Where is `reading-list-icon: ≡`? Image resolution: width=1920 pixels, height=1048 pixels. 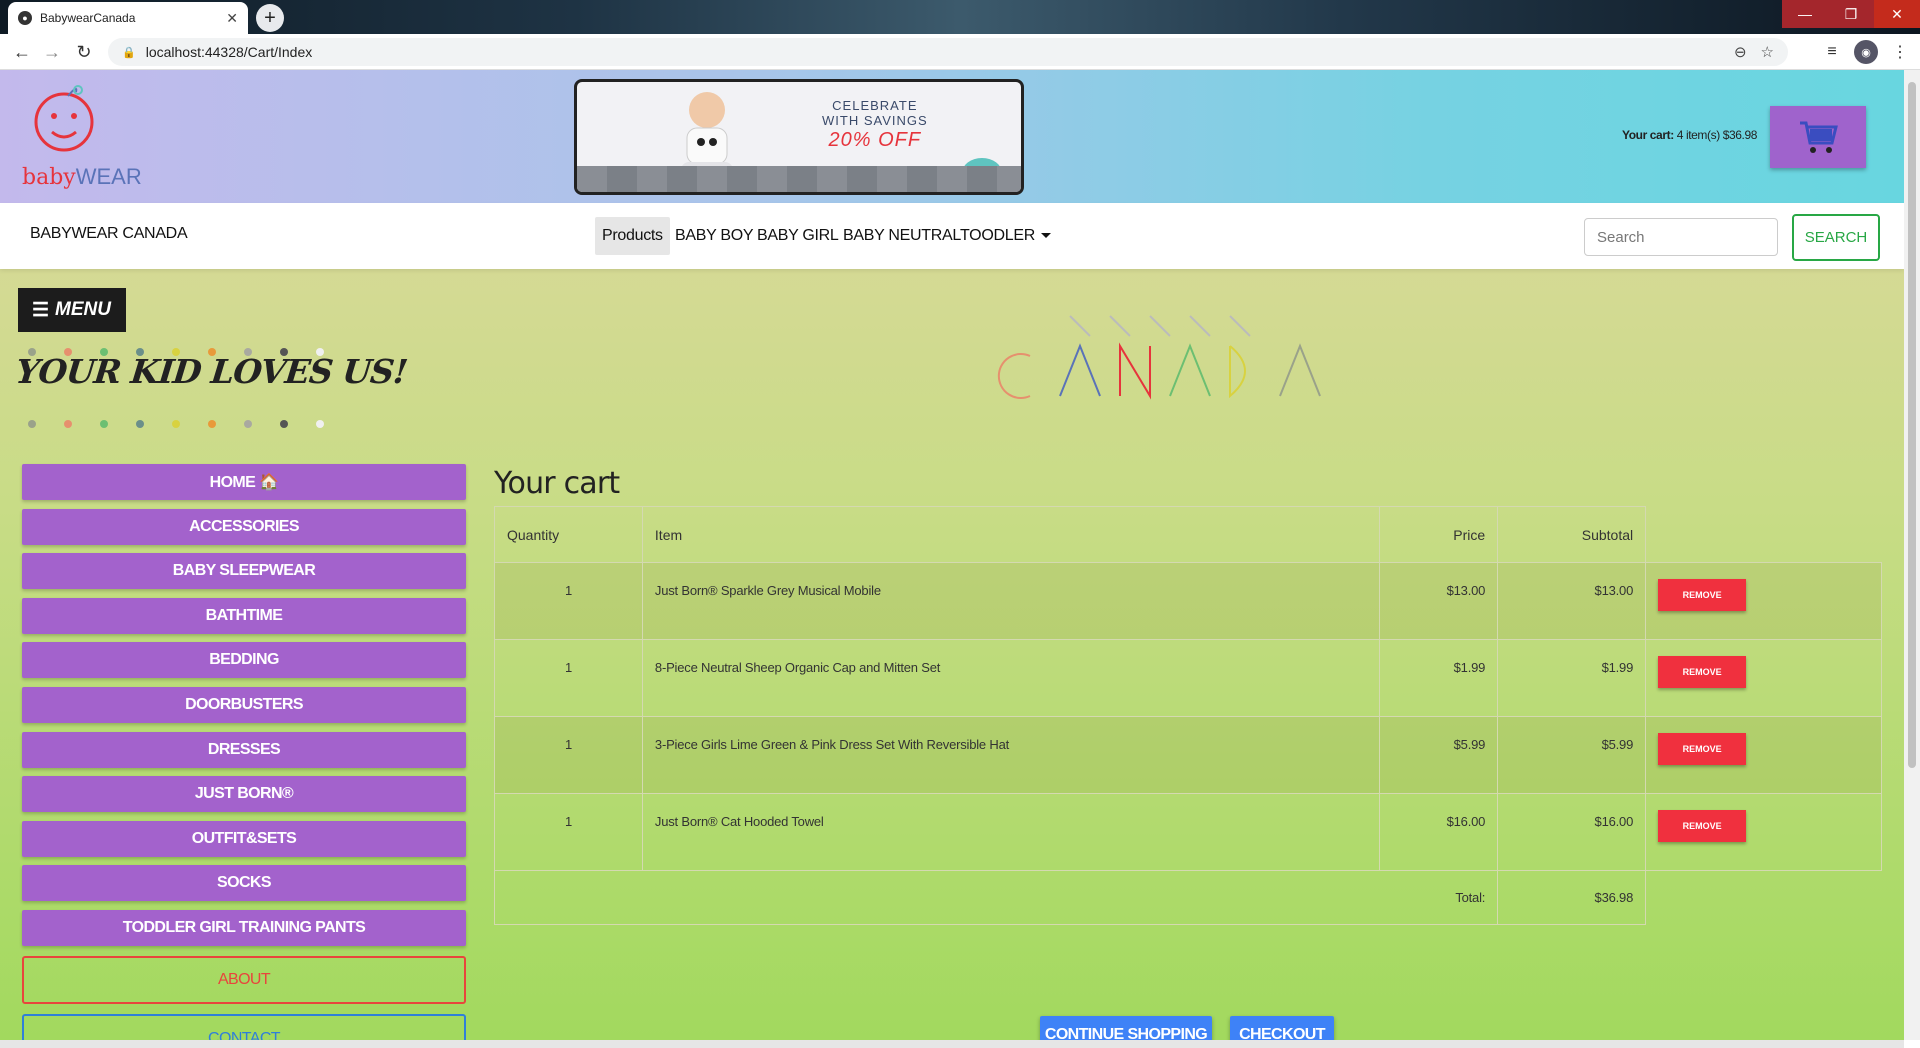 reading-list-icon: ≡ is located at coordinates (1832, 52).